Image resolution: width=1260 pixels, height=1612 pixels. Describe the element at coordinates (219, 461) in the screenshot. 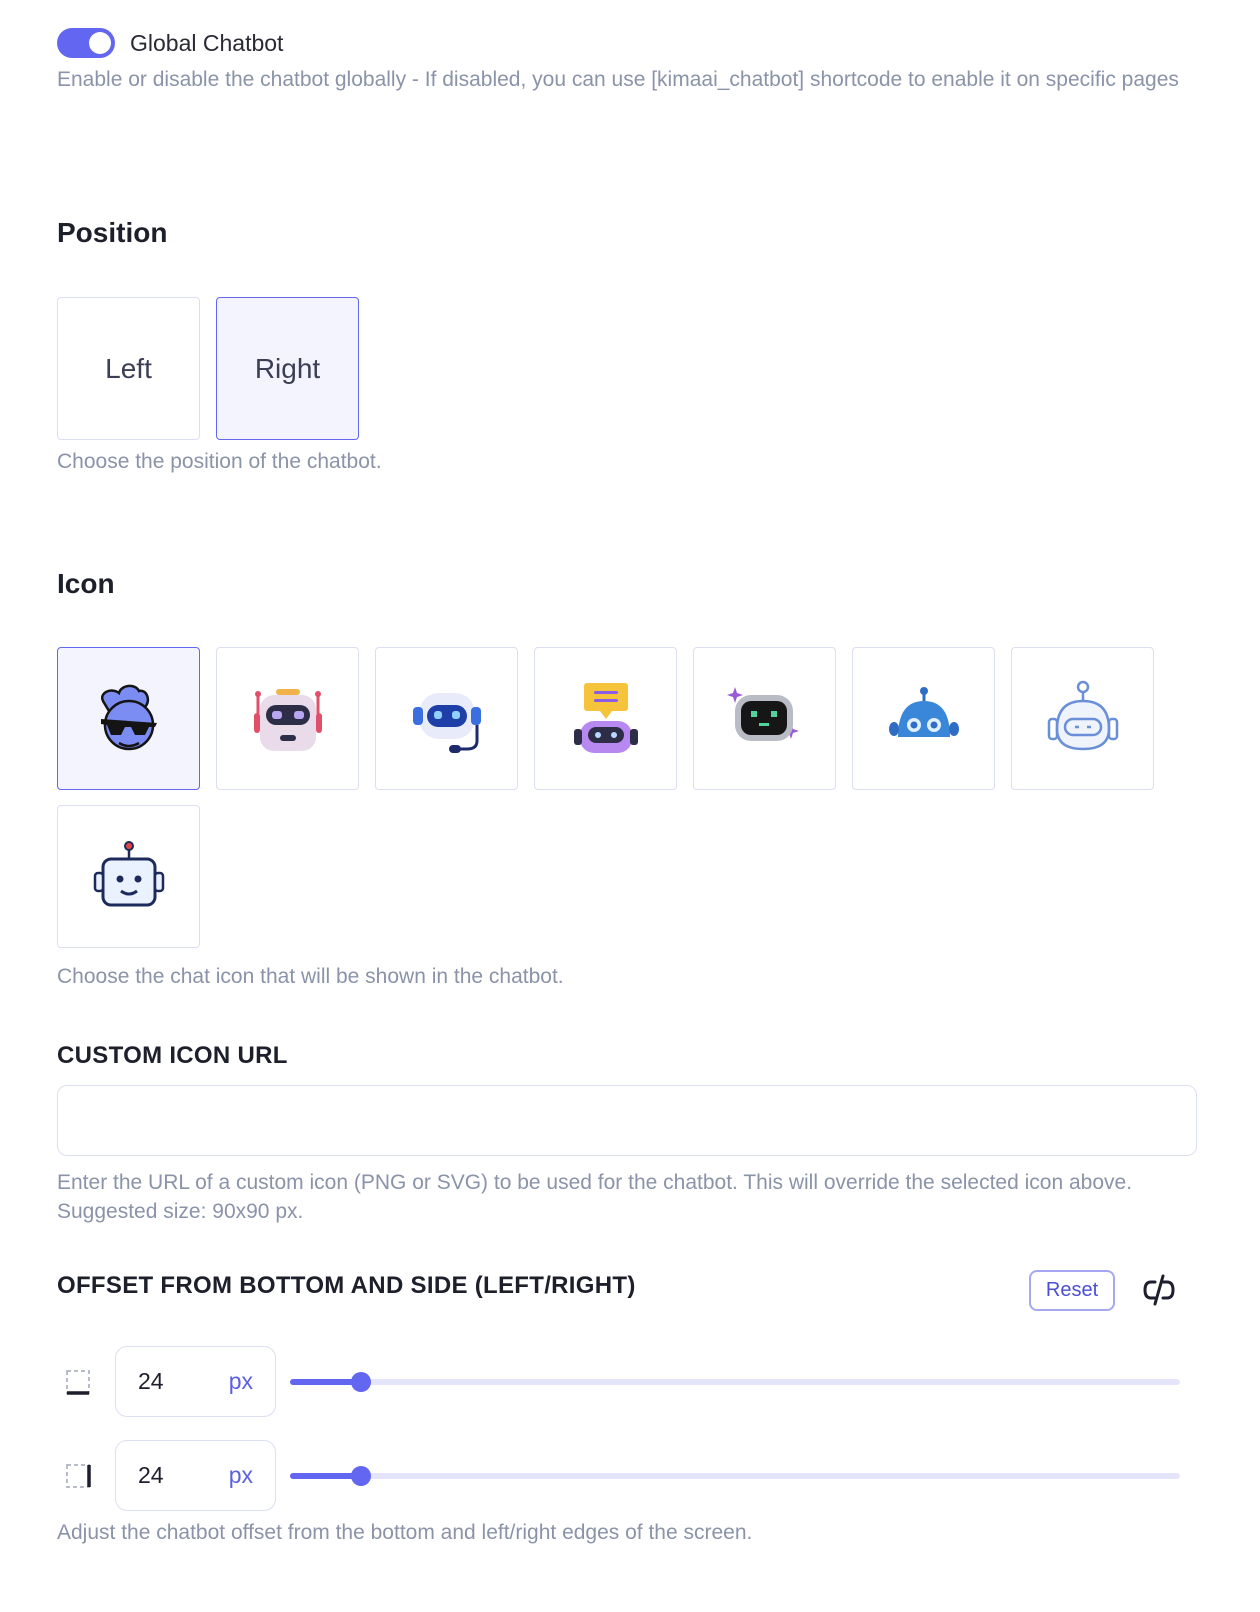

I see `position-help: Choose the position of the chatbot.` at that location.